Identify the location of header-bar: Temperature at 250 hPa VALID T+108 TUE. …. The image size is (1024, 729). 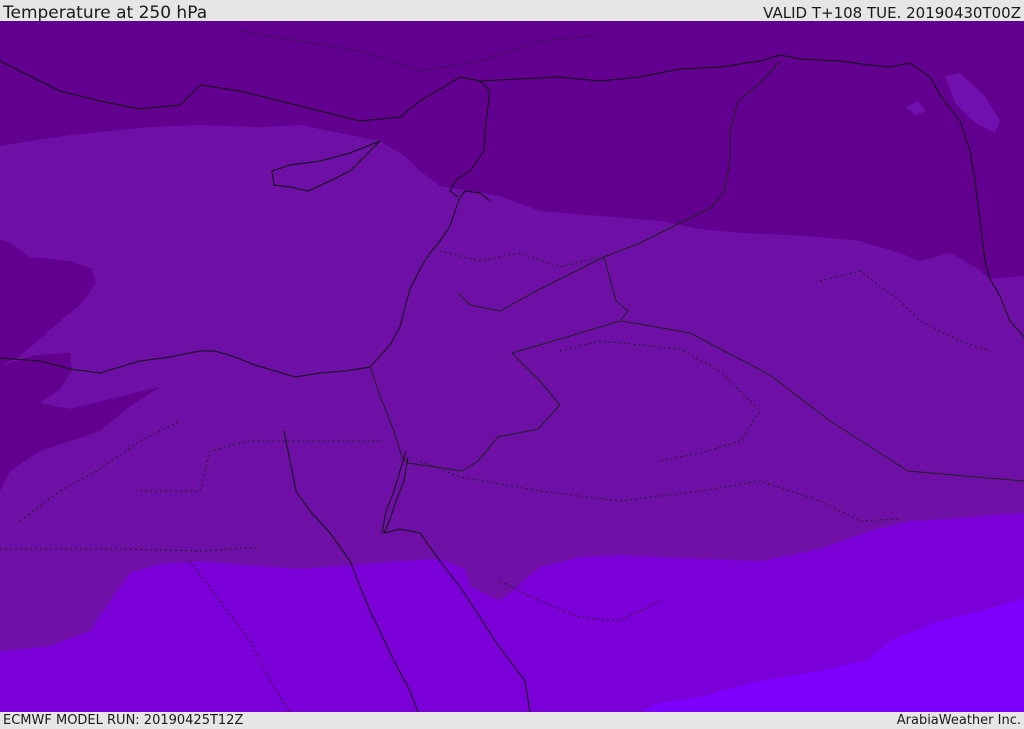
(512, 11).